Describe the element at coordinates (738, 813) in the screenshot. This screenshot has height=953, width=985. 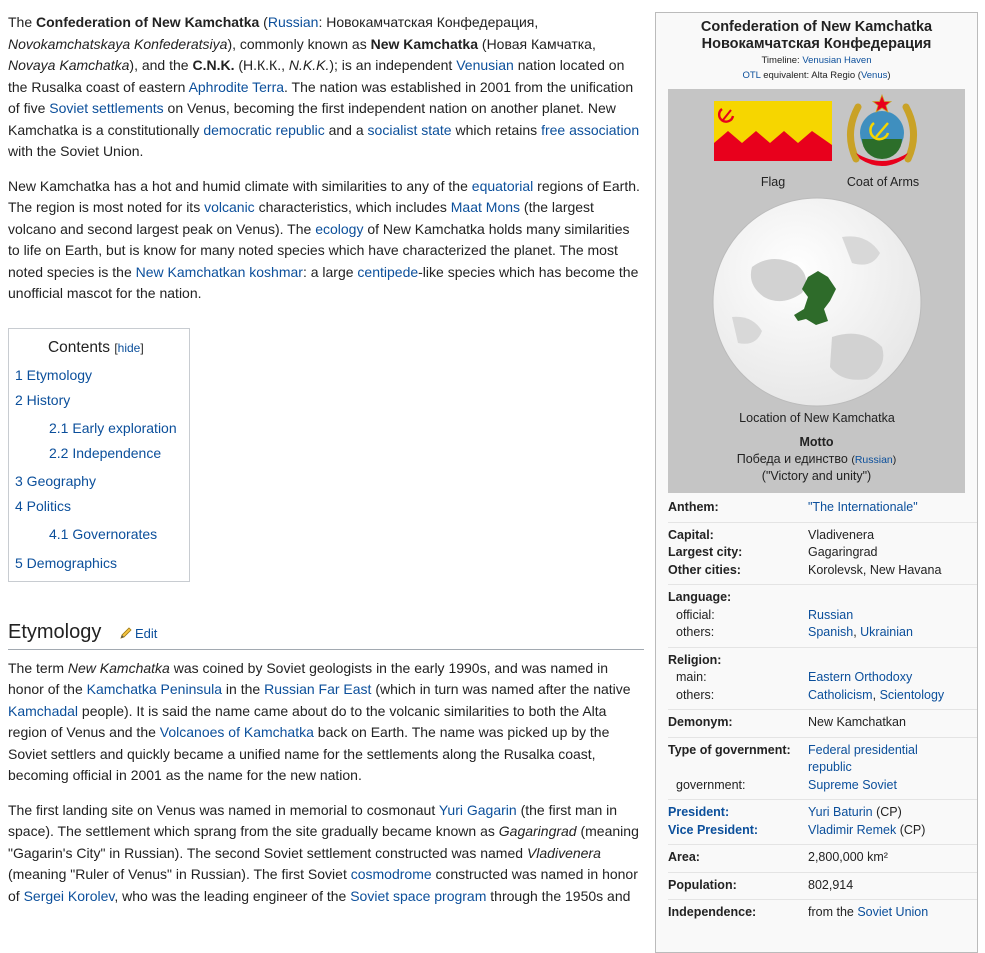
I see `infobox-row-label: President:` at that location.